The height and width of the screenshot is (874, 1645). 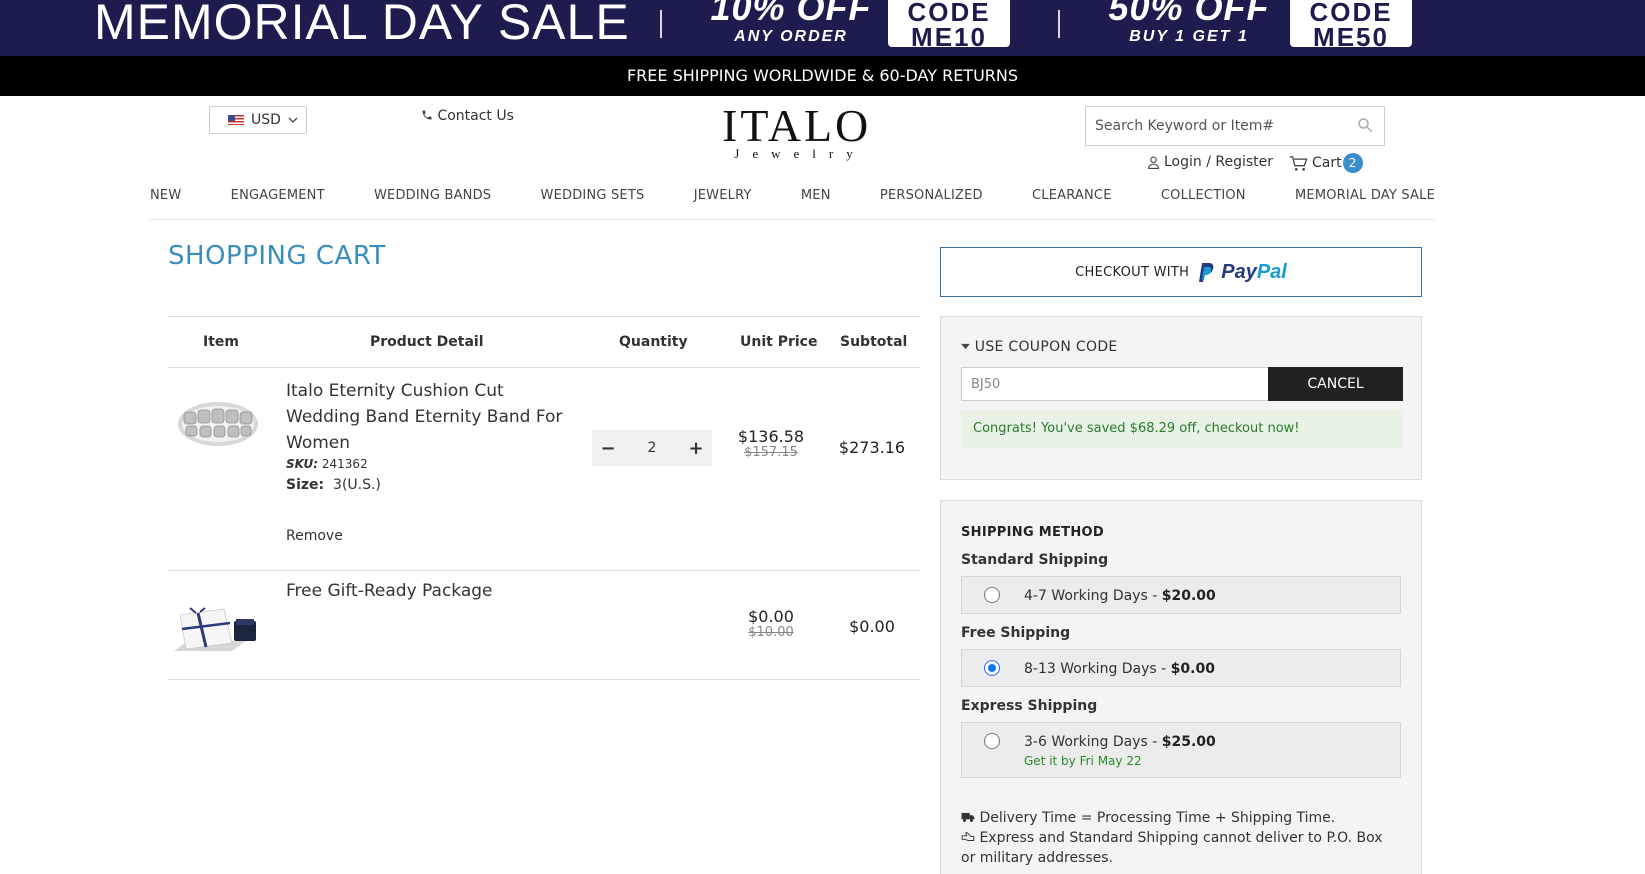 I want to click on increase-quantity-button: +, so click(x=696, y=448).